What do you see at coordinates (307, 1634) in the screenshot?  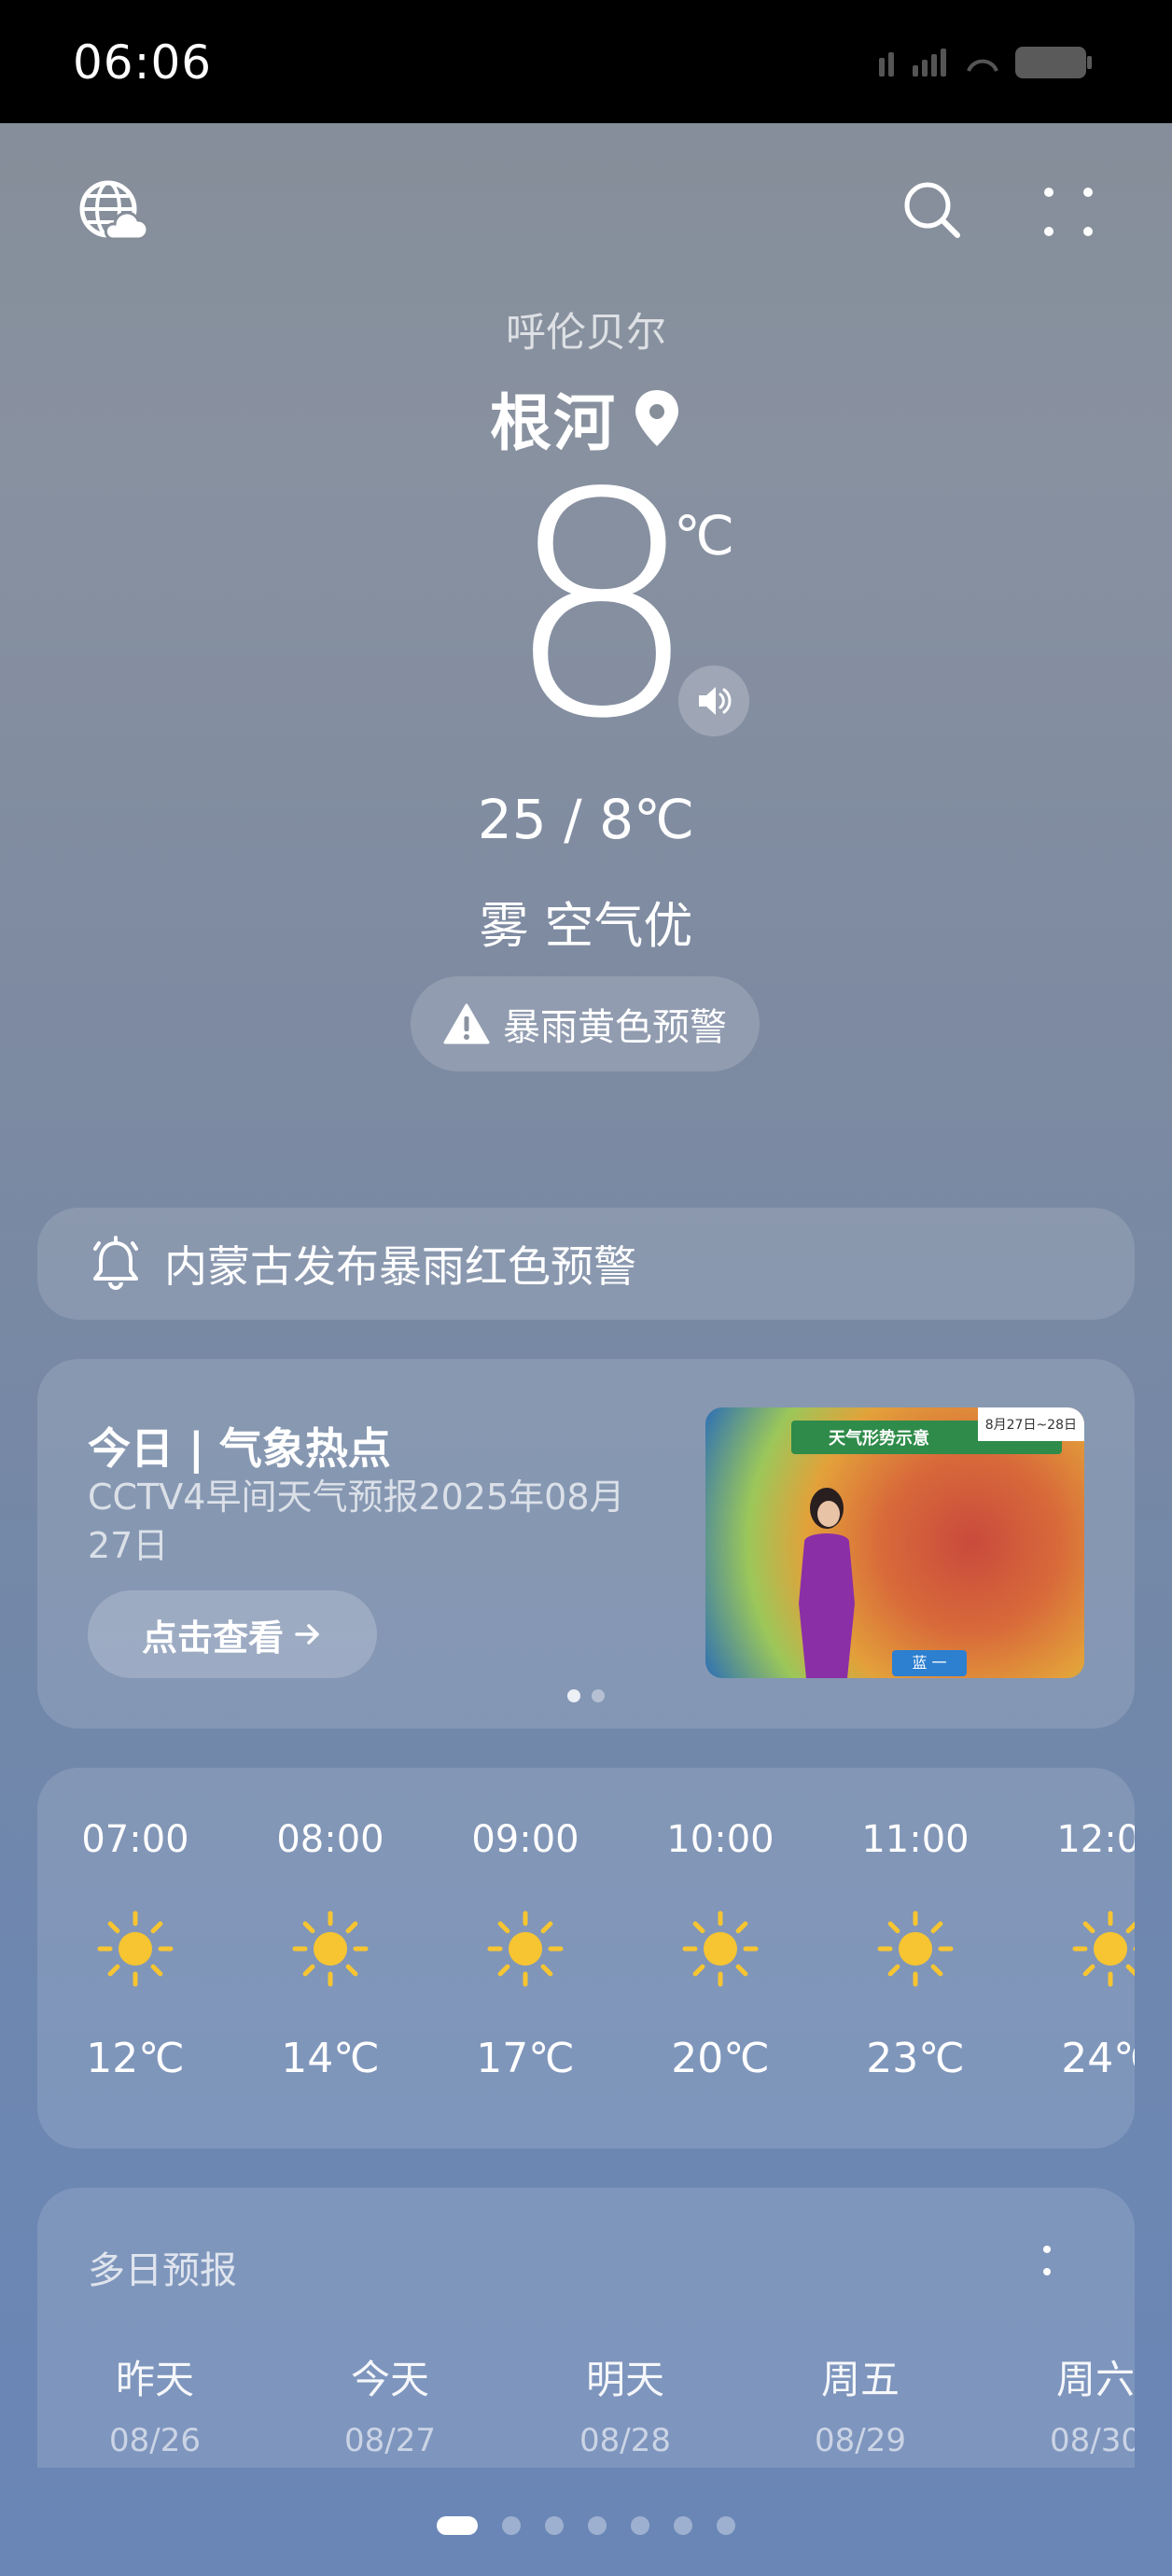 I see `arrow-right-icon` at bounding box center [307, 1634].